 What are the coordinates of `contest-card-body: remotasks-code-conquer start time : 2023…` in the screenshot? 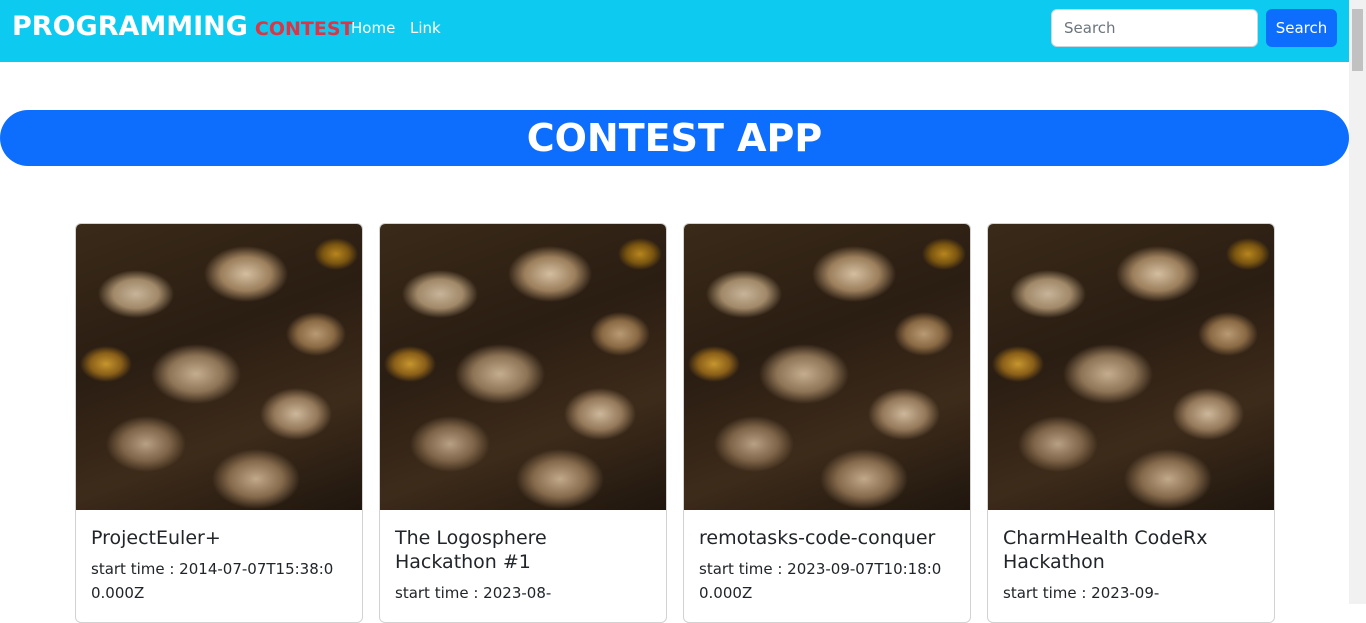 It's located at (827, 565).